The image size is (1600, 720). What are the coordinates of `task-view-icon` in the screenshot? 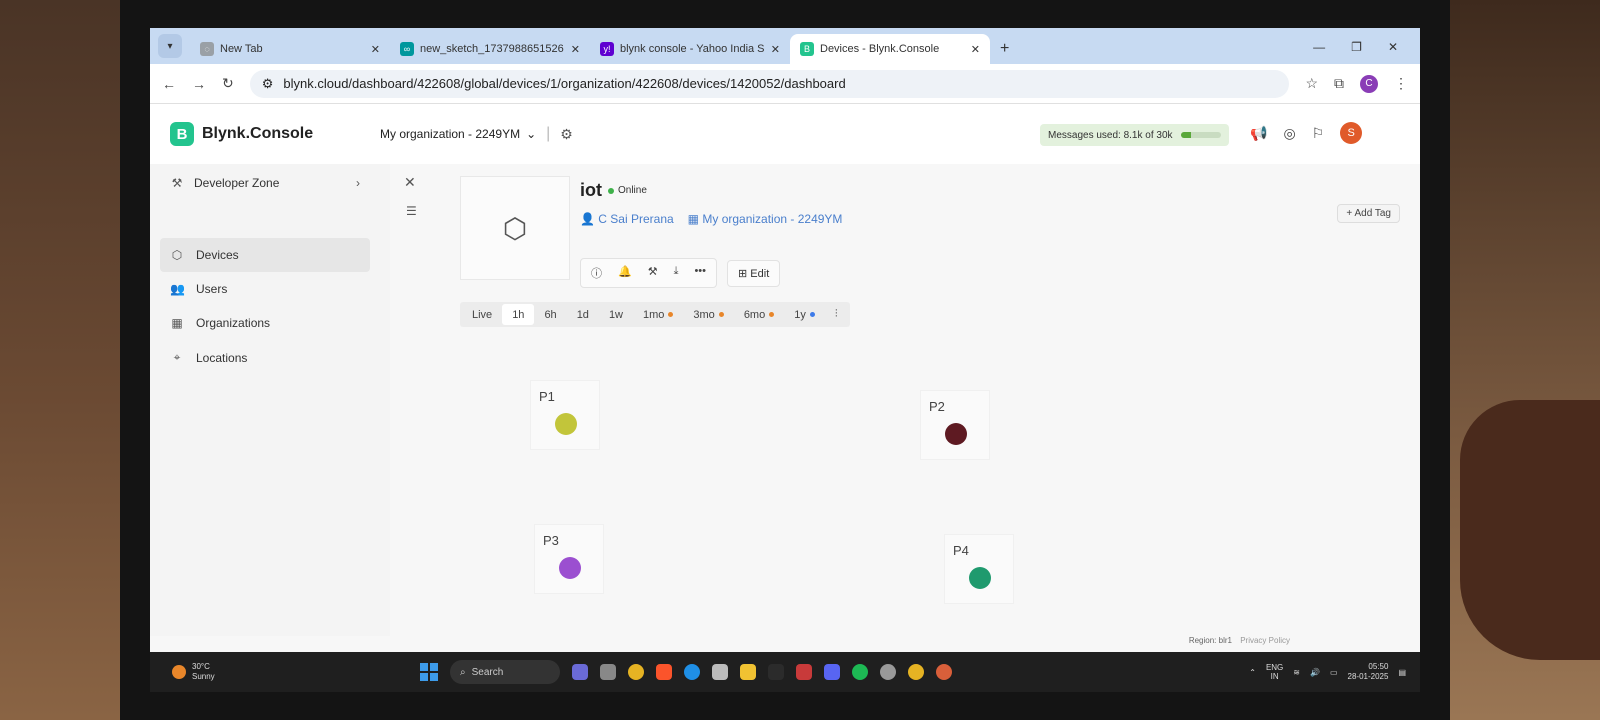 It's located at (608, 672).